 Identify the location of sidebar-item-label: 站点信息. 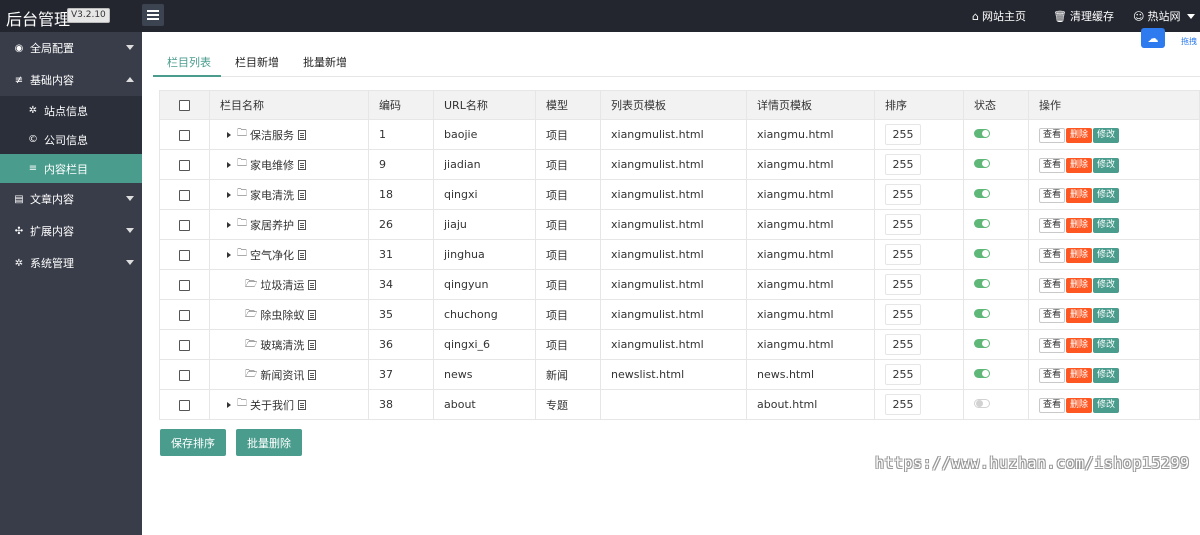
(66, 111).